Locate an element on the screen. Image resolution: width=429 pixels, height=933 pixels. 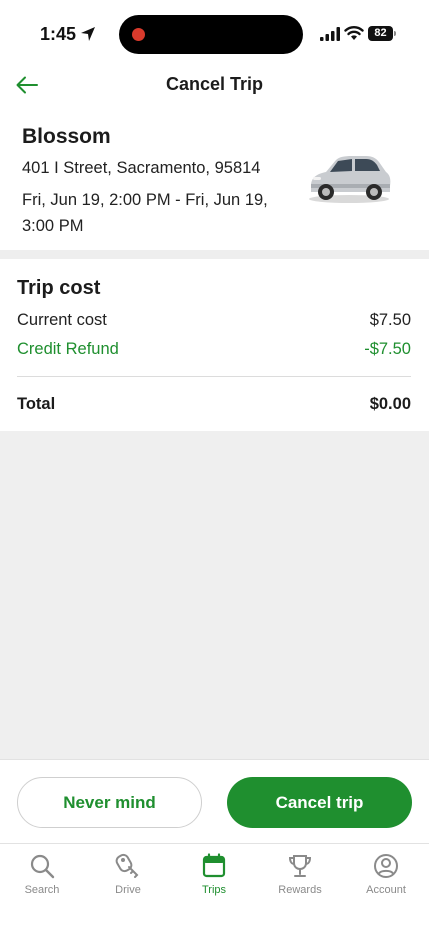
calendar-icon is located at coordinates (214, 865).